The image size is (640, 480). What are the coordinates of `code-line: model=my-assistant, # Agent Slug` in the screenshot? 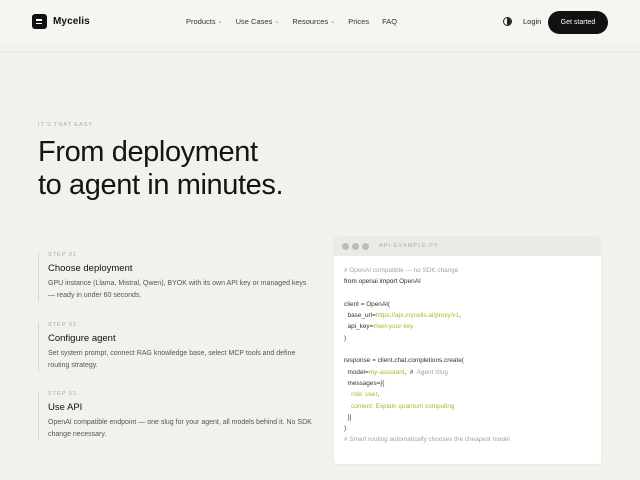 It's located at (467, 372).